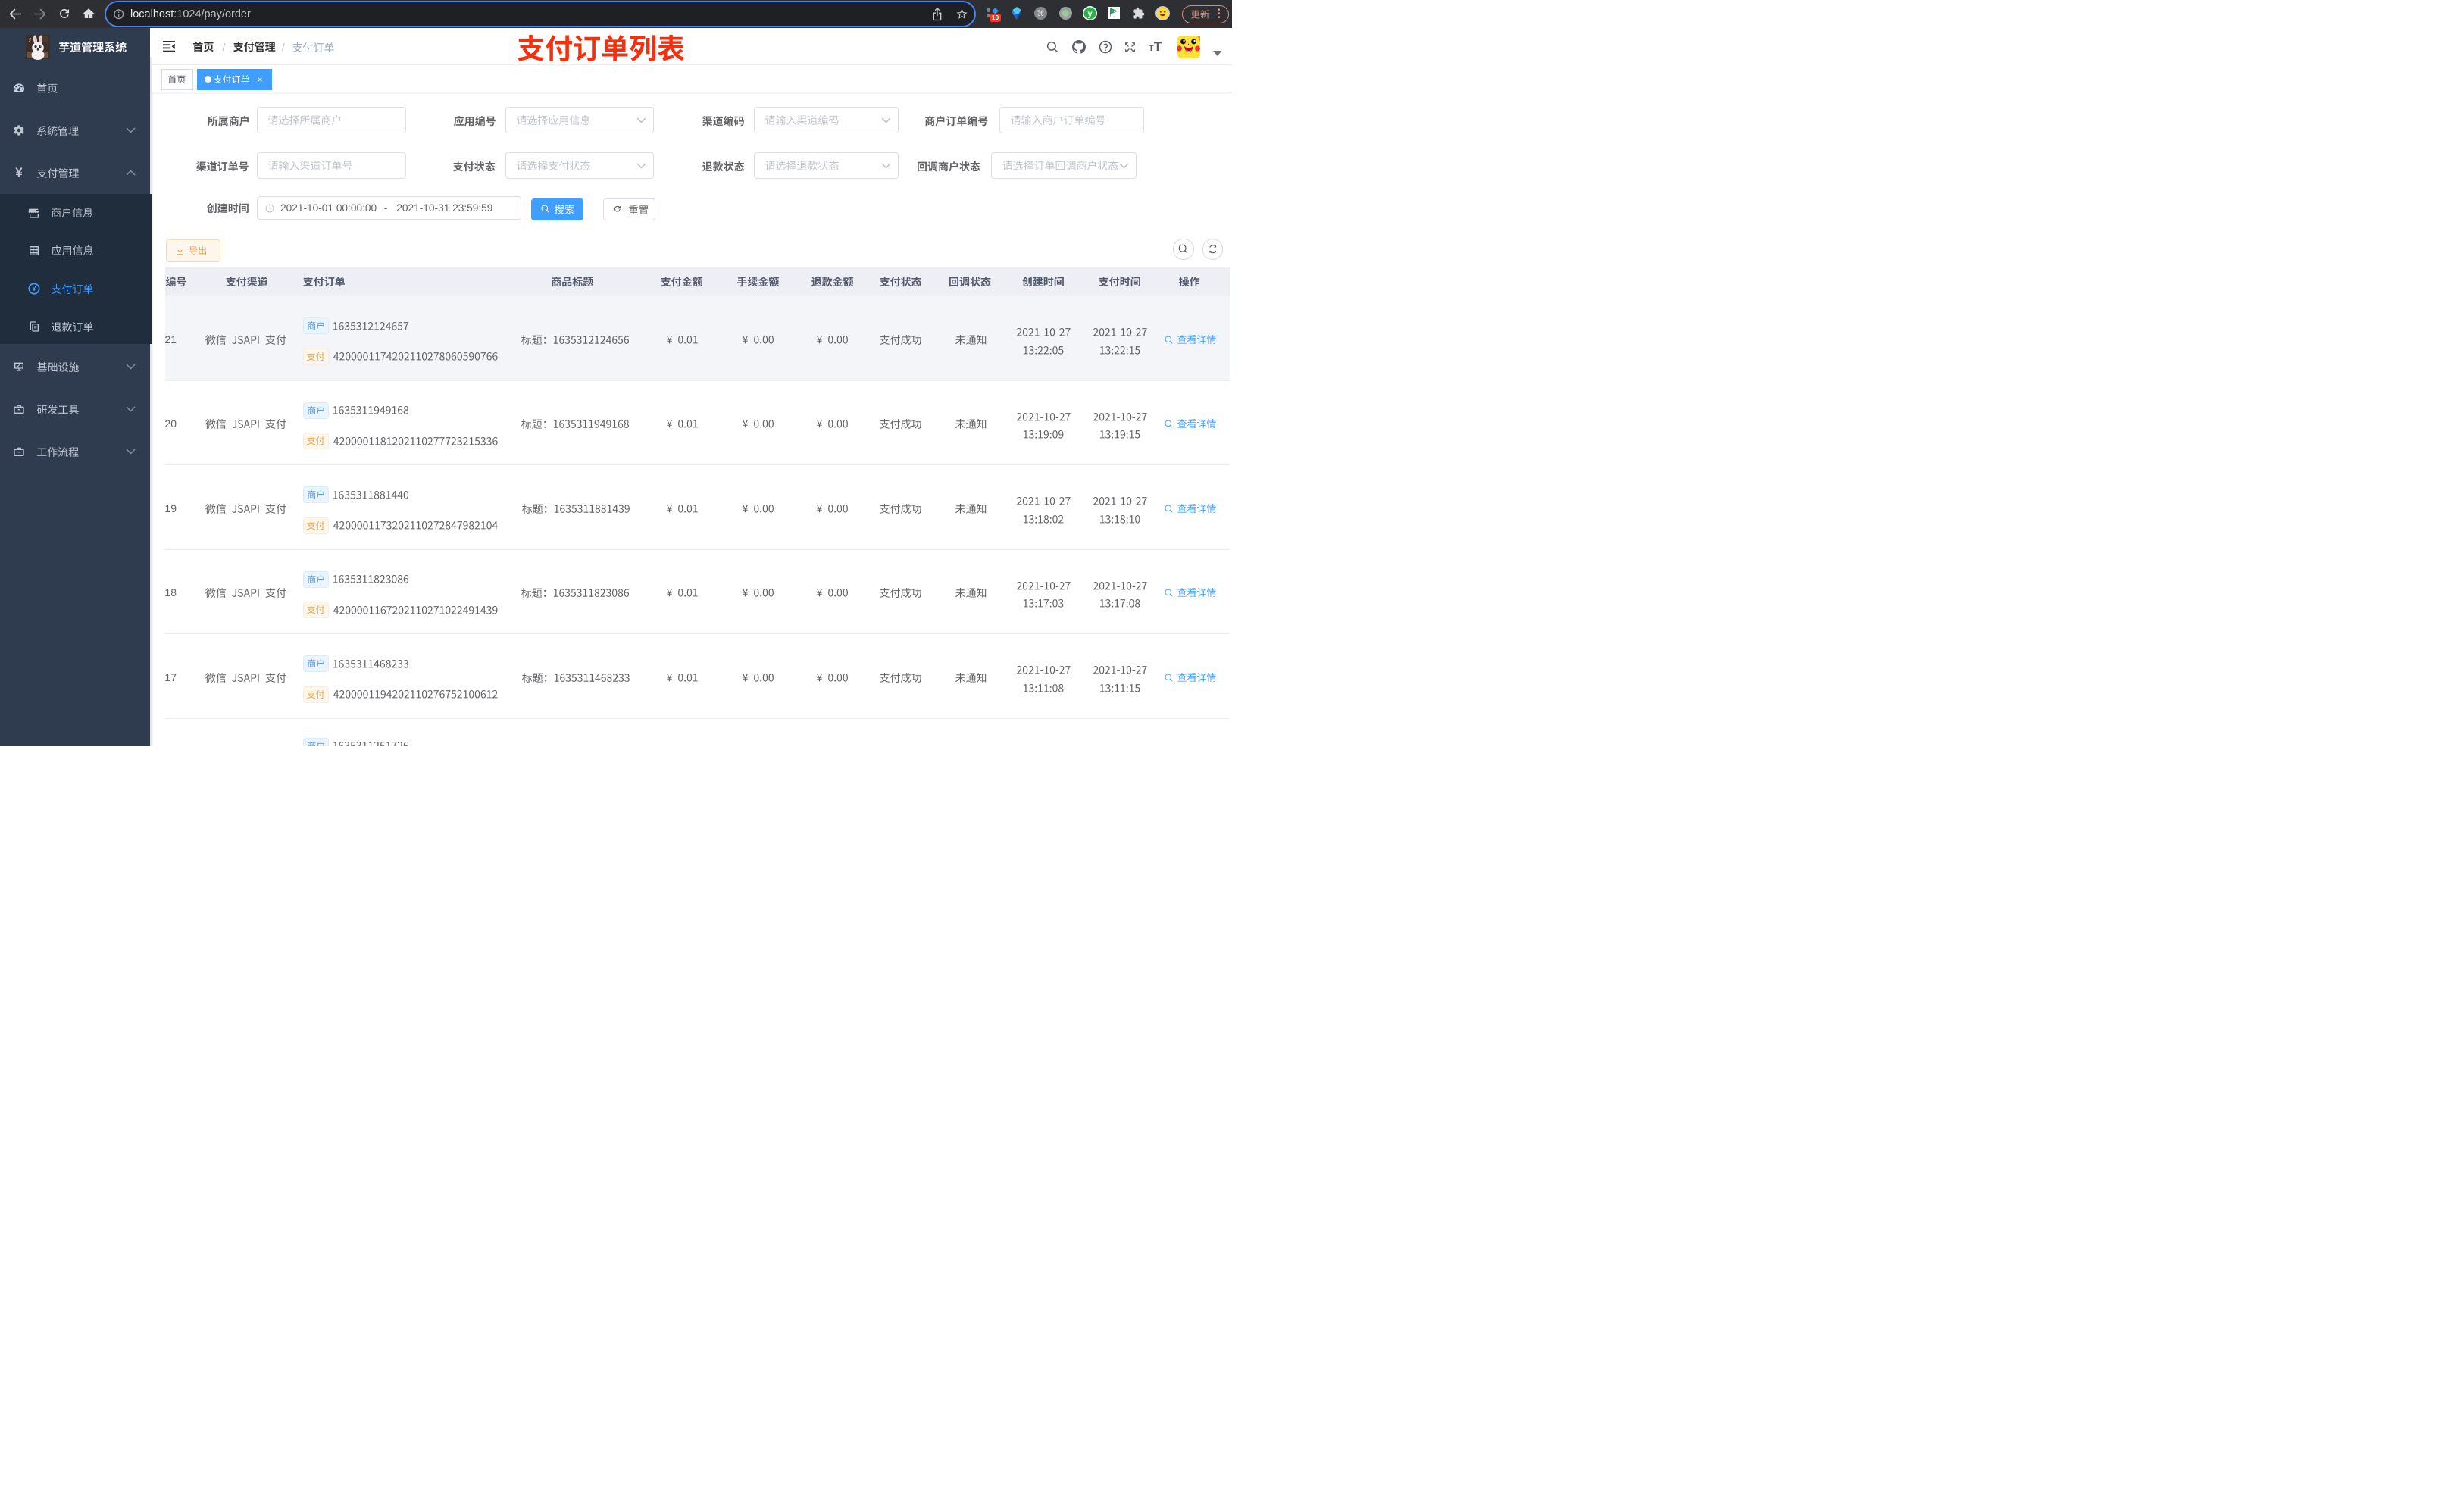 This screenshot has height=1491, width=2464. What do you see at coordinates (1090, 13) in the screenshot?
I see `svg-text: y` at bounding box center [1090, 13].